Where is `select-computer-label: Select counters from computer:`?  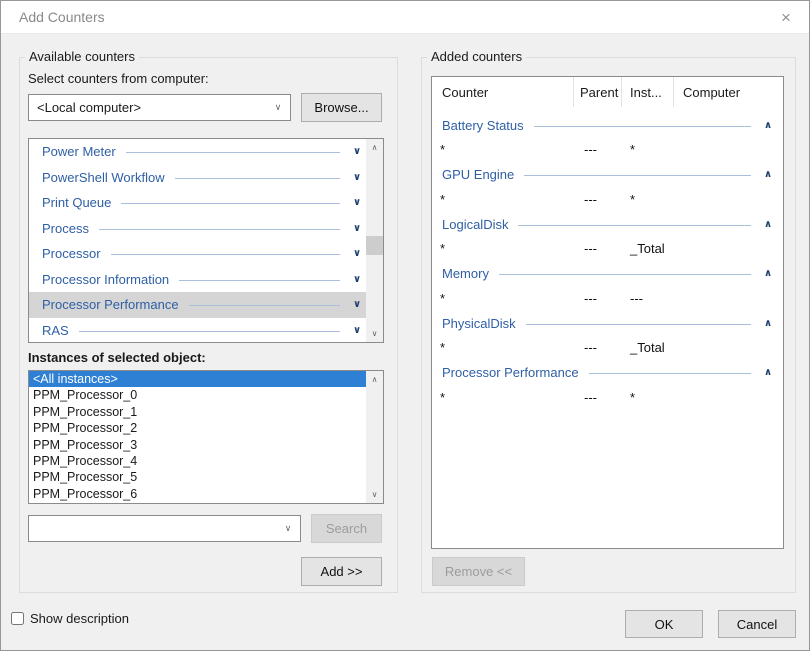 select-computer-label: Select counters from computer: is located at coordinates (118, 78).